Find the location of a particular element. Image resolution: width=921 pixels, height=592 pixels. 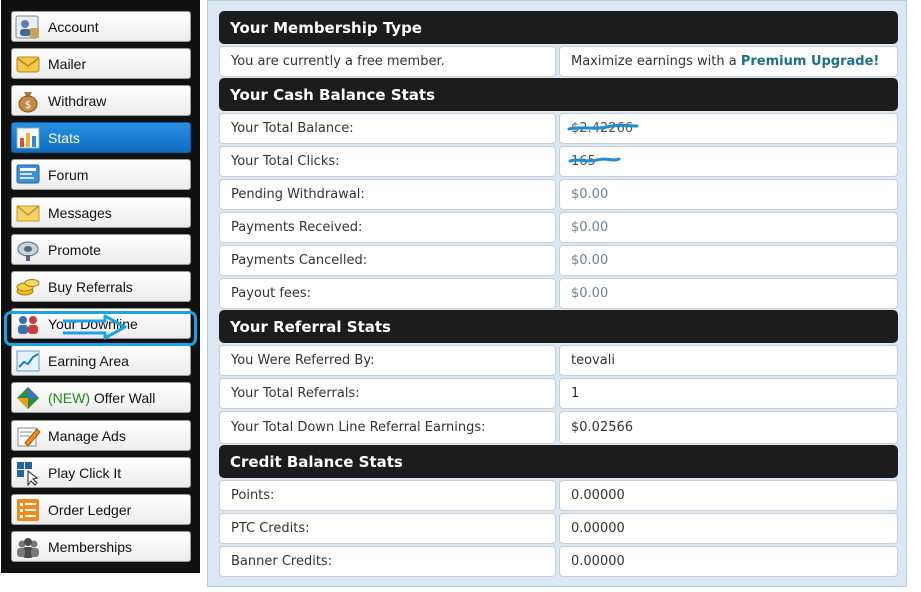

row-label-payments-received: Payments Received: is located at coordinates (387, 227).